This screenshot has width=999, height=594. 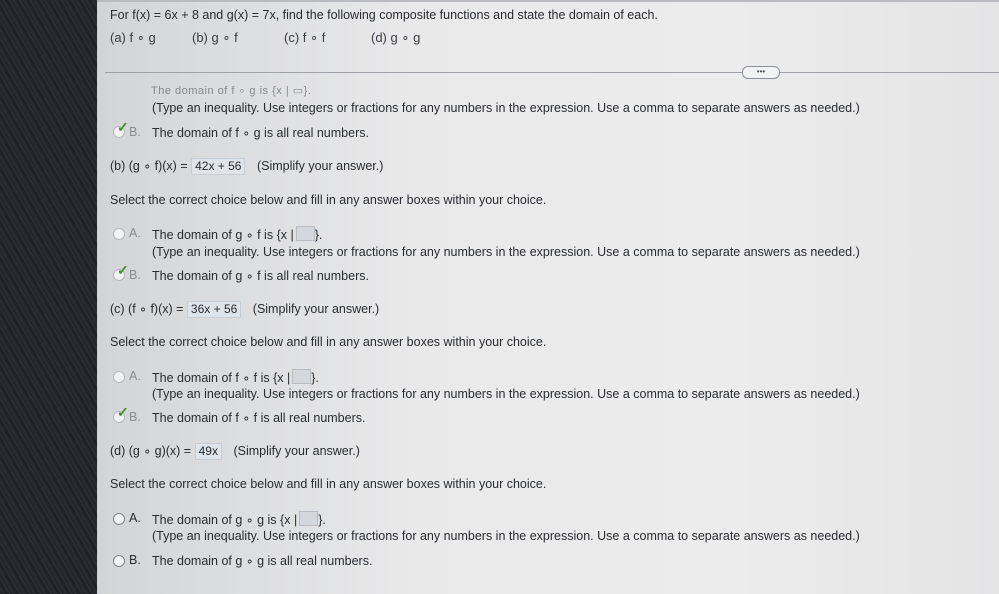 What do you see at coordinates (211, 378) in the screenshot?
I see `part-c-choice-a-pre: The domain of f ∘ f is` at bounding box center [211, 378].